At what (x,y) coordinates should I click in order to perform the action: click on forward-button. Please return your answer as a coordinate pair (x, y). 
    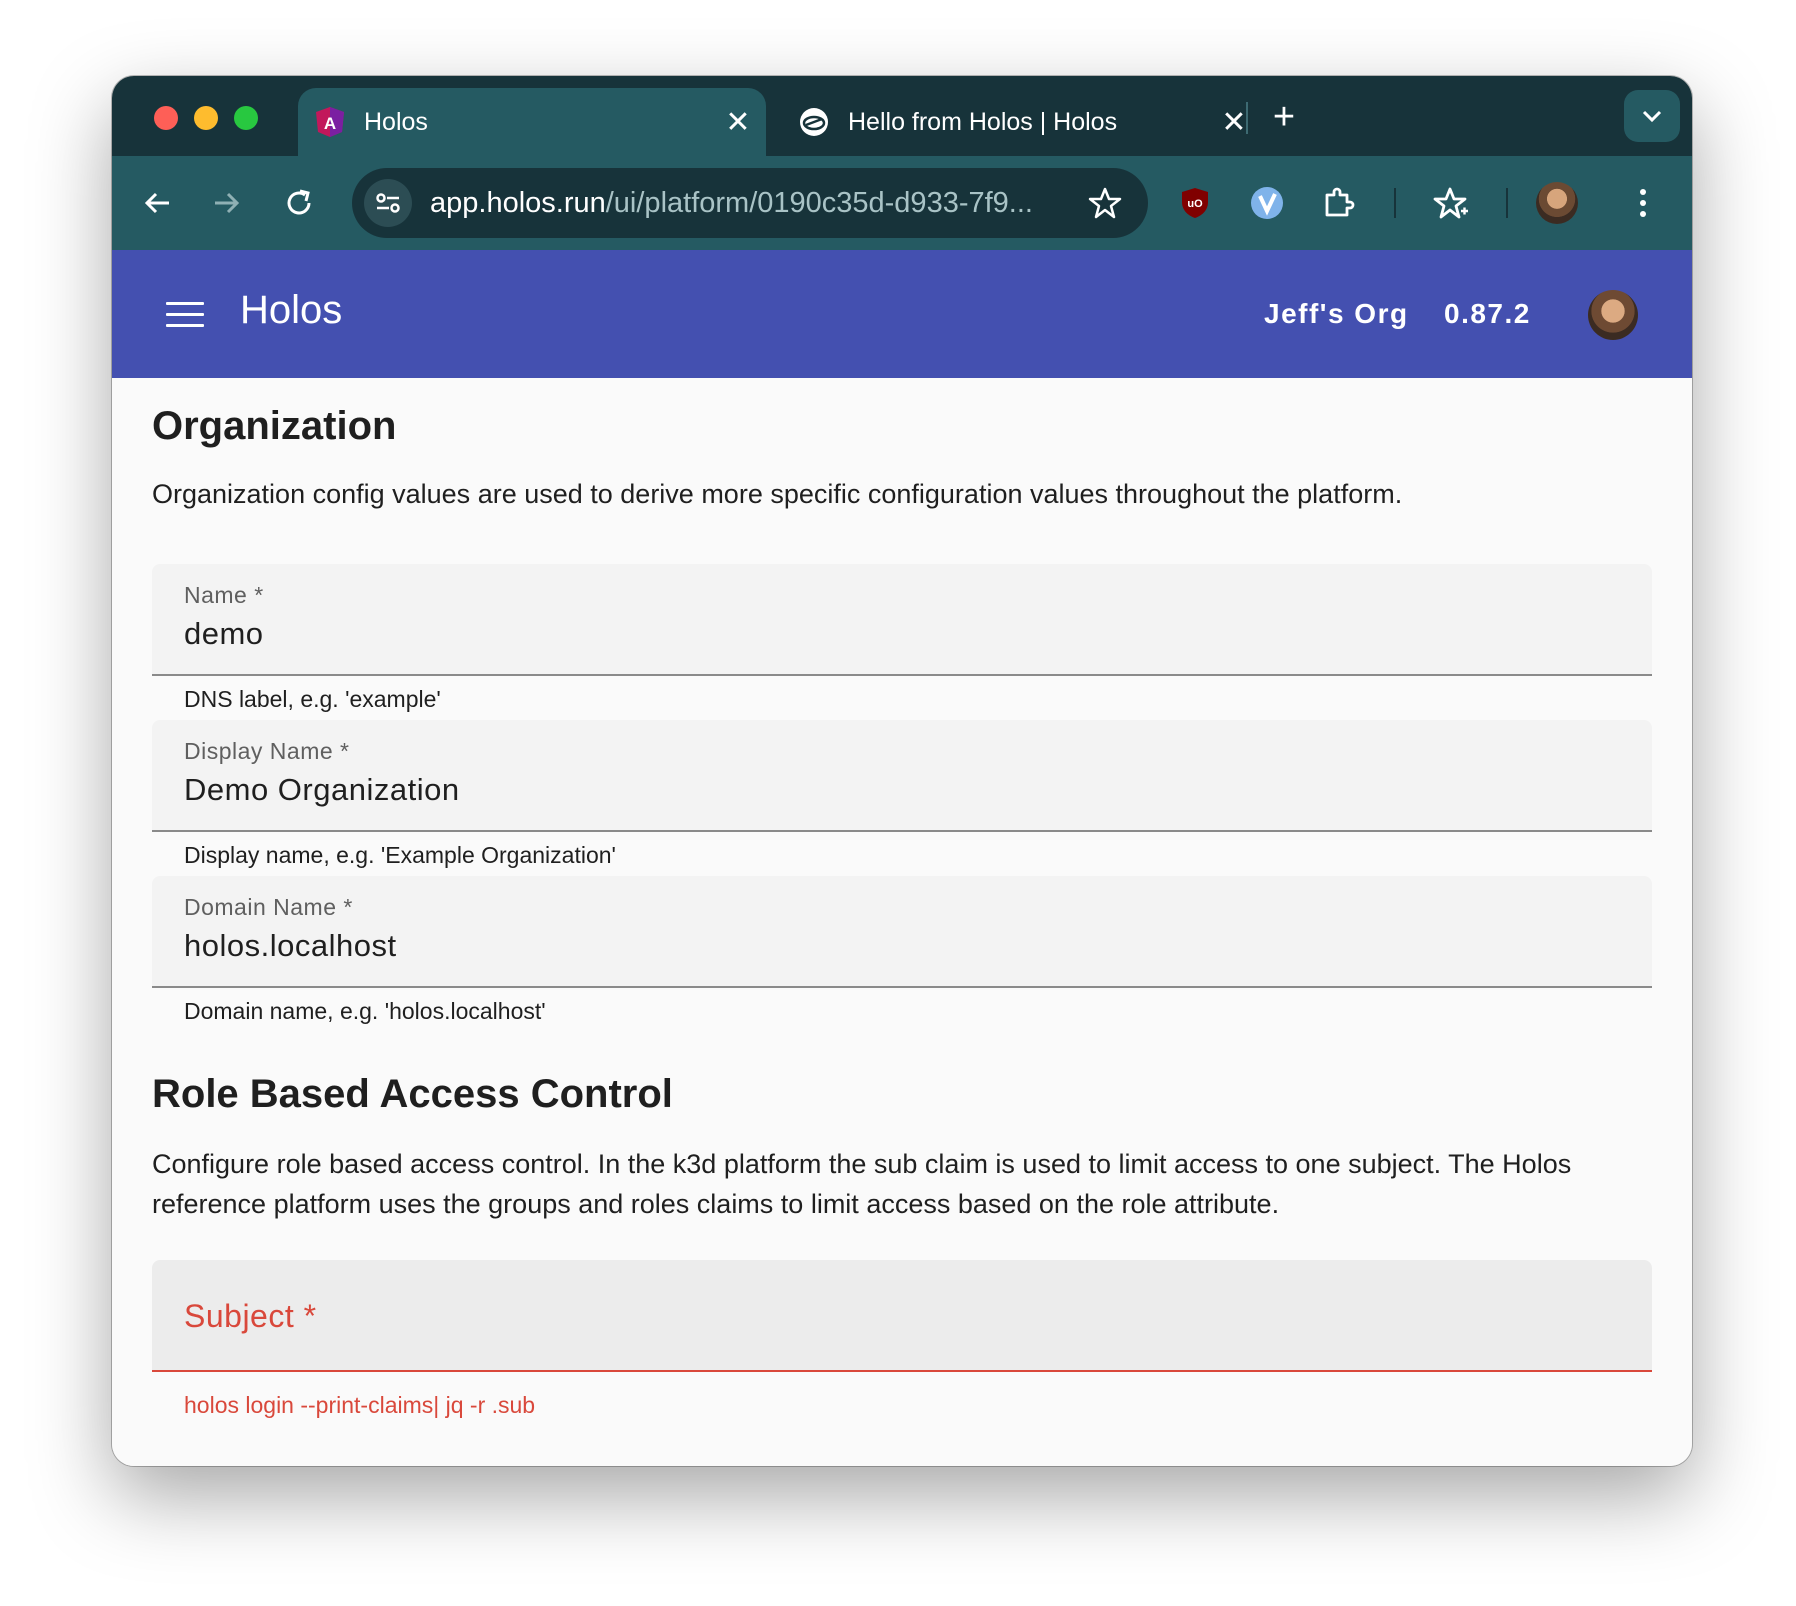
    Looking at the image, I should click on (227, 203).